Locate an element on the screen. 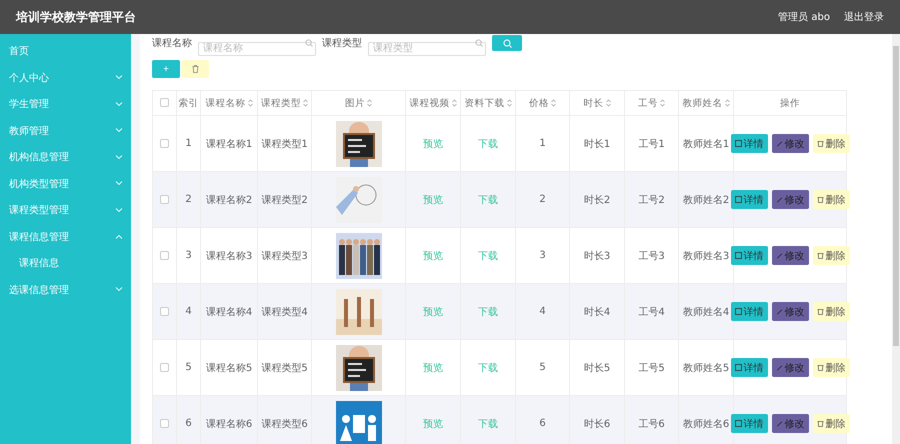 This screenshot has height=444, width=900. menu-item: 教师管理 is located at coordinates (65, 131).